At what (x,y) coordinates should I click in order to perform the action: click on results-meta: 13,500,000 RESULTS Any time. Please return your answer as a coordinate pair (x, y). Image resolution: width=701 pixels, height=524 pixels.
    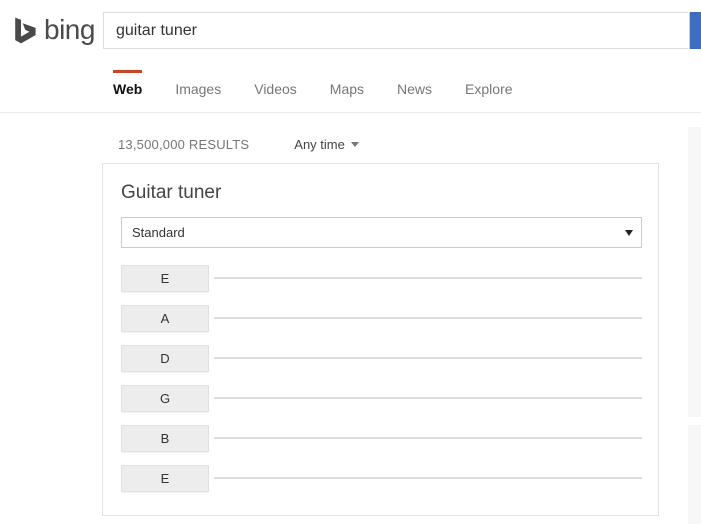
    Looking at the image, I should click on (238, 144).